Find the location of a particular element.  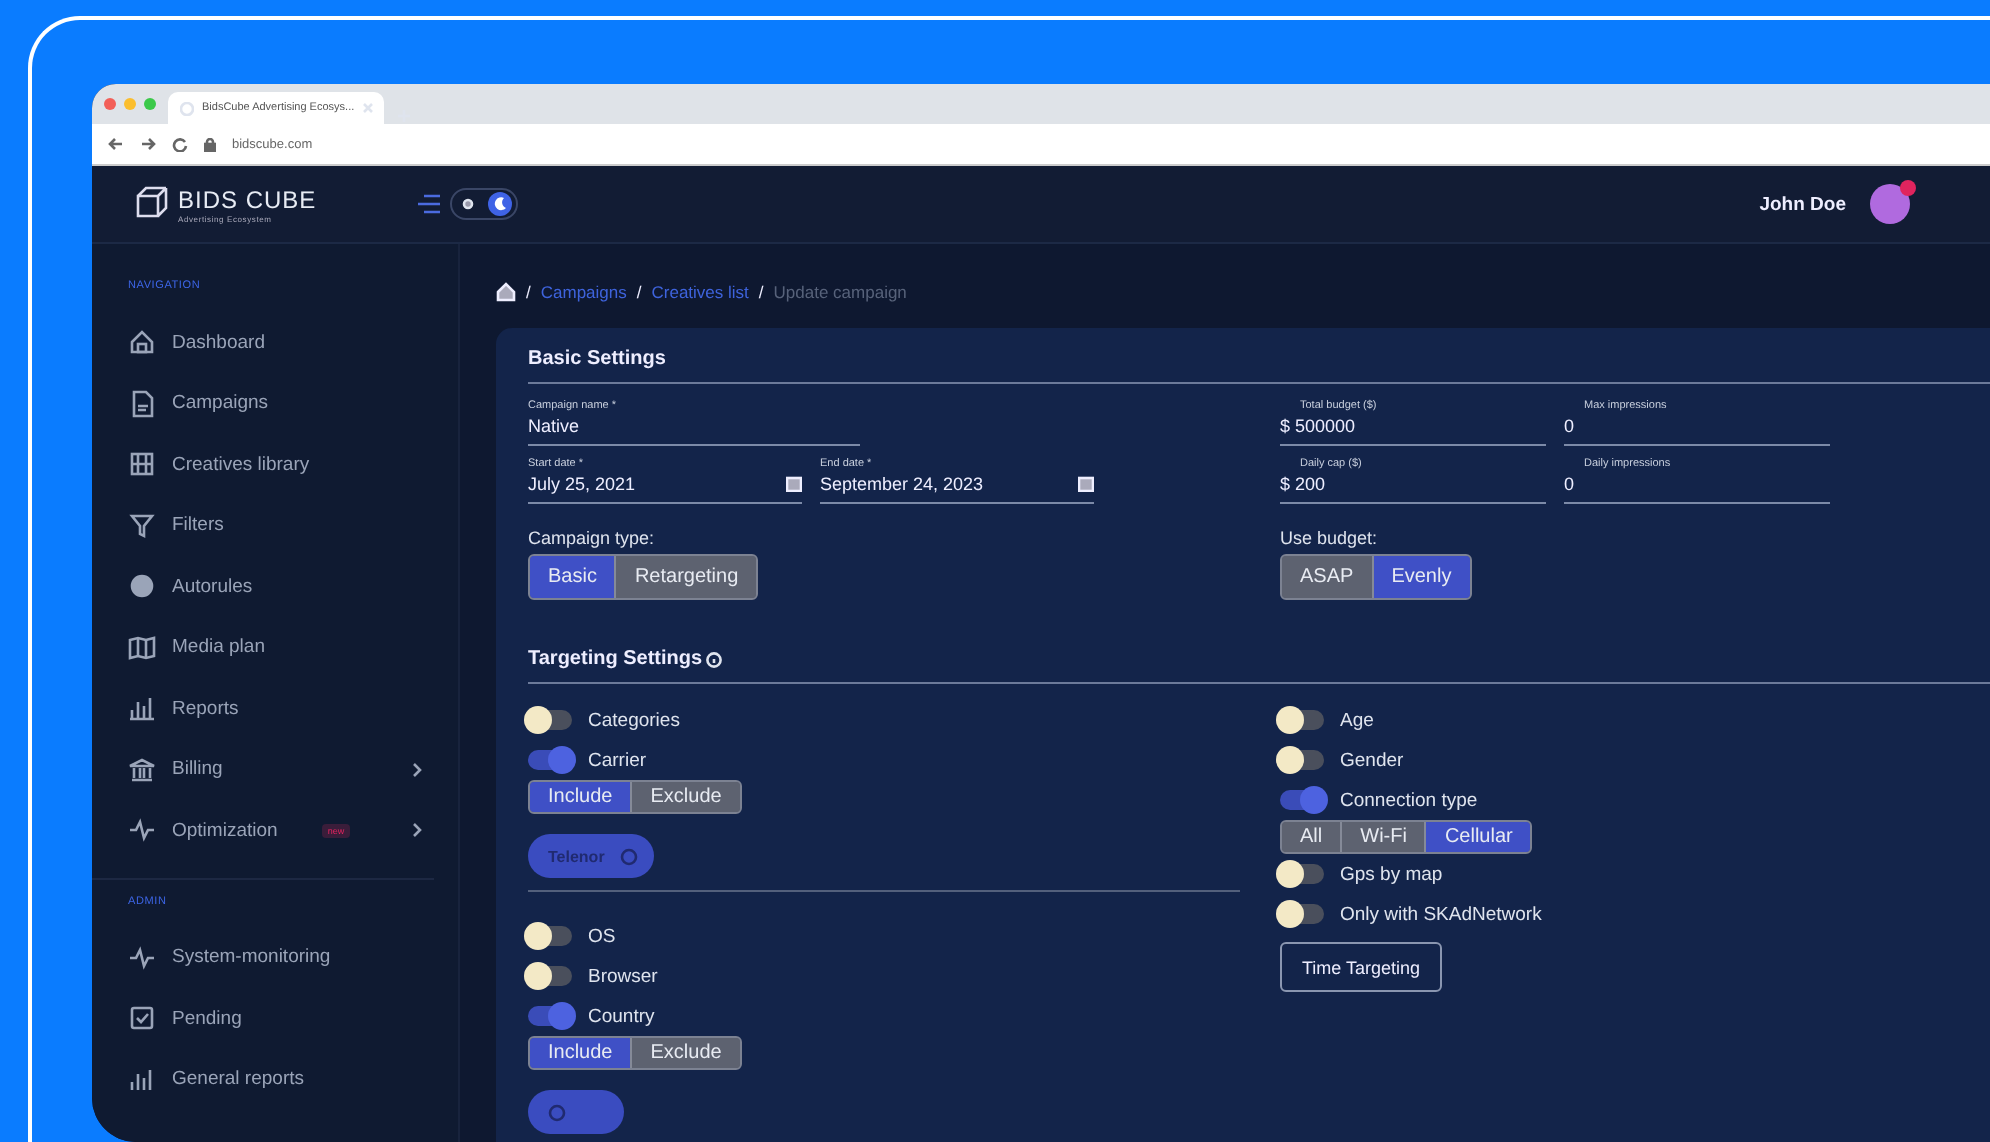

sidebar-item-label: Billing is located at coordinates (197, 769).